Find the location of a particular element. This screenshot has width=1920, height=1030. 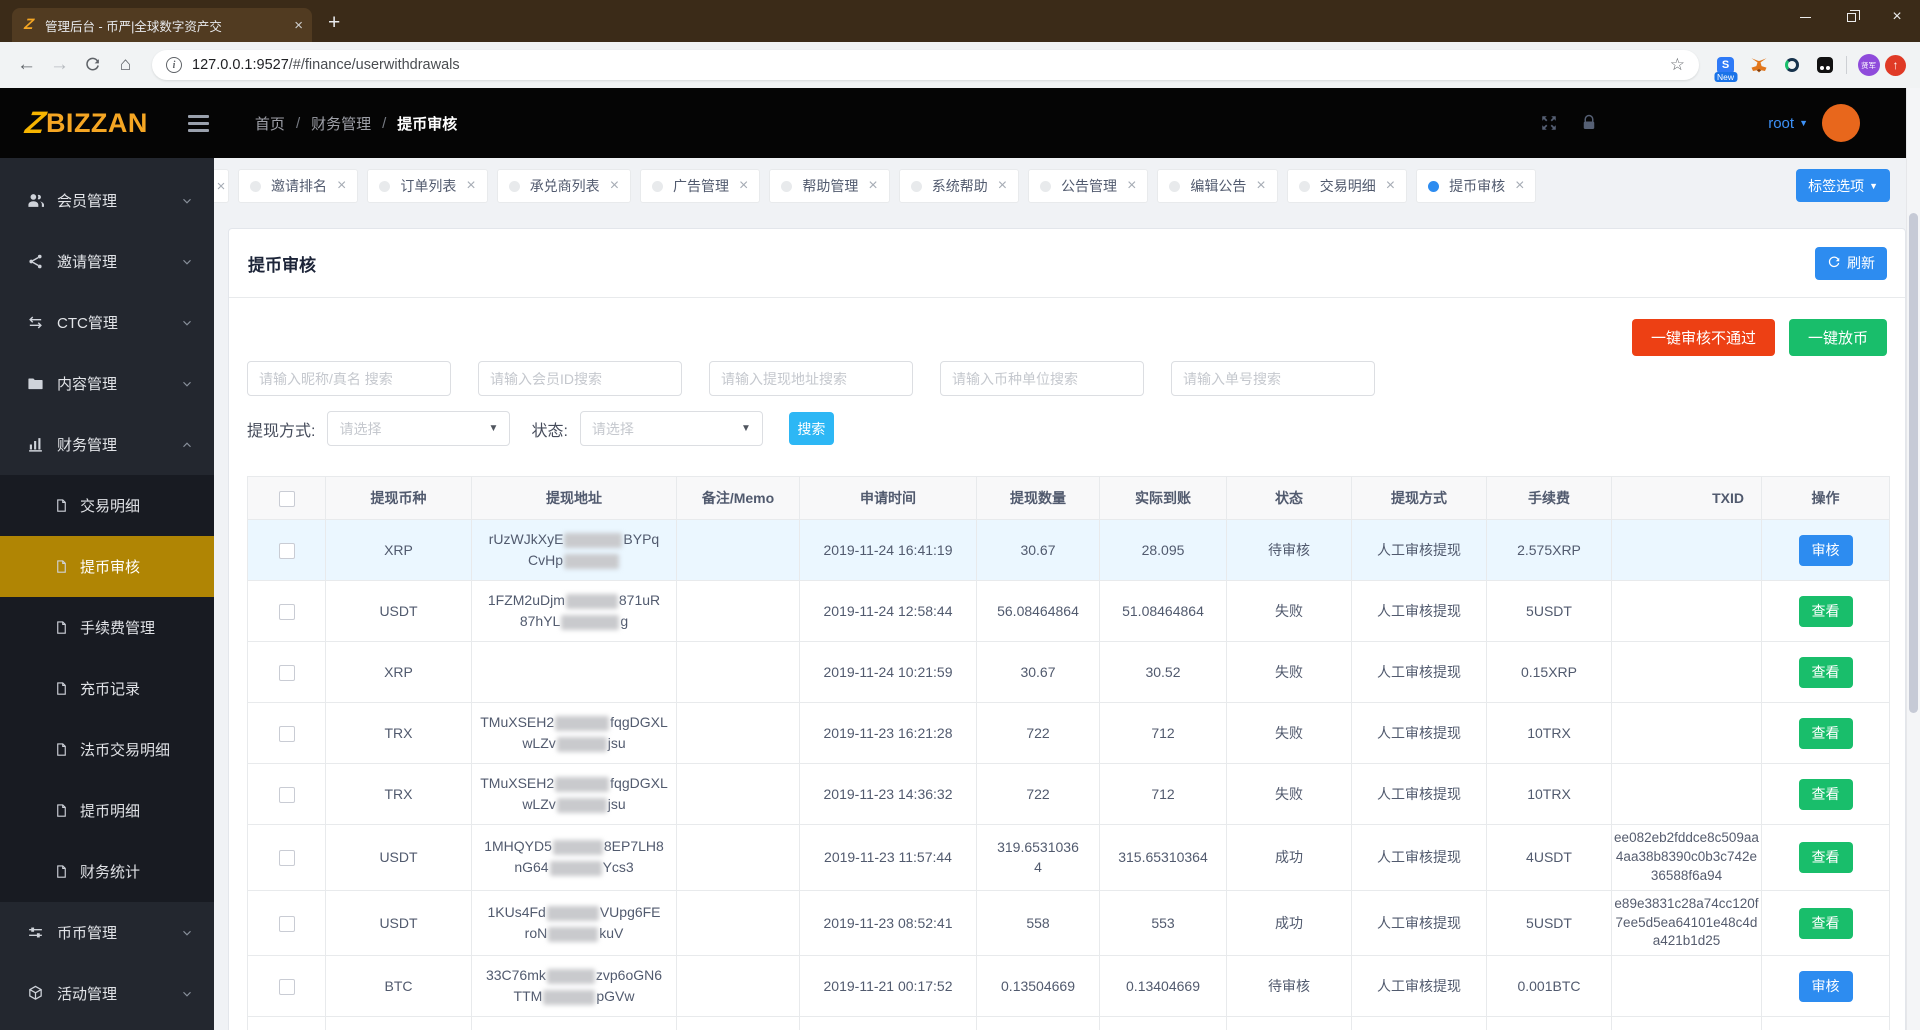

coin-unit-search-input is located at coordinates (1042, 378).